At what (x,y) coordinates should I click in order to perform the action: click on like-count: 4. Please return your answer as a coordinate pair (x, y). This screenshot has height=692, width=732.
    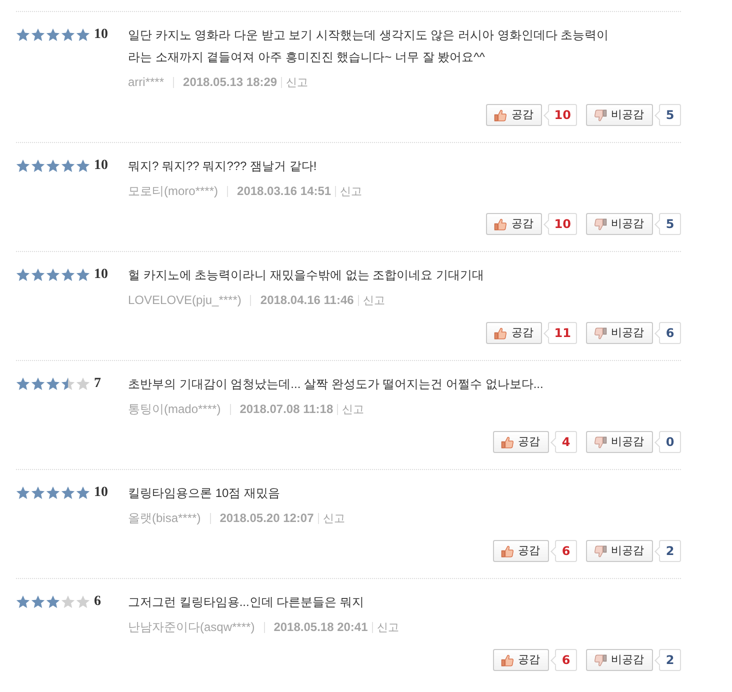
    Looking at the image, I should click on (563, 442).